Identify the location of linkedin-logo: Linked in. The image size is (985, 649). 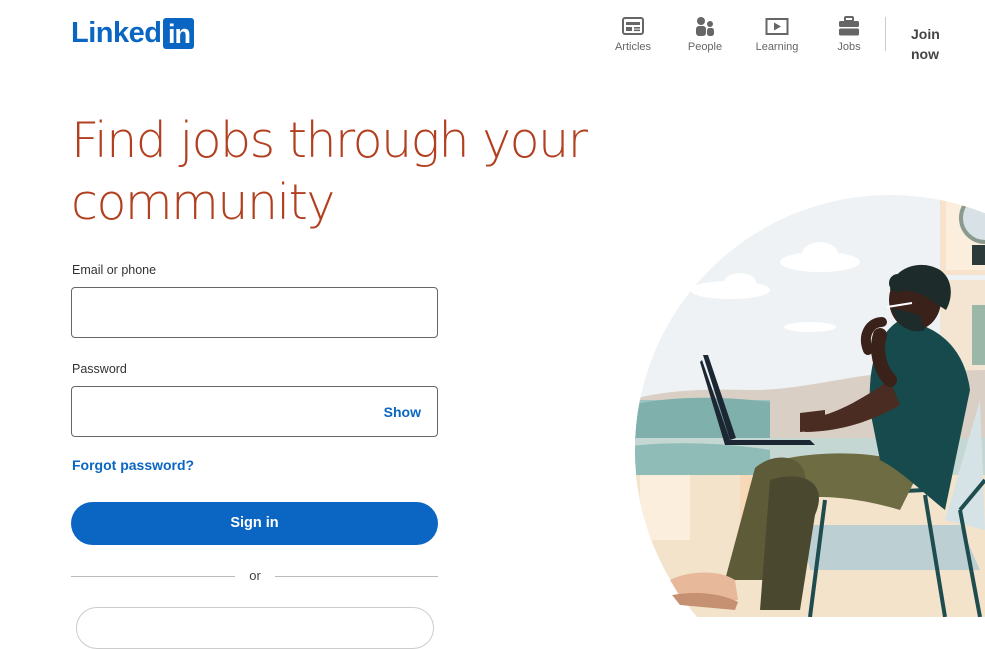
(133, 33).